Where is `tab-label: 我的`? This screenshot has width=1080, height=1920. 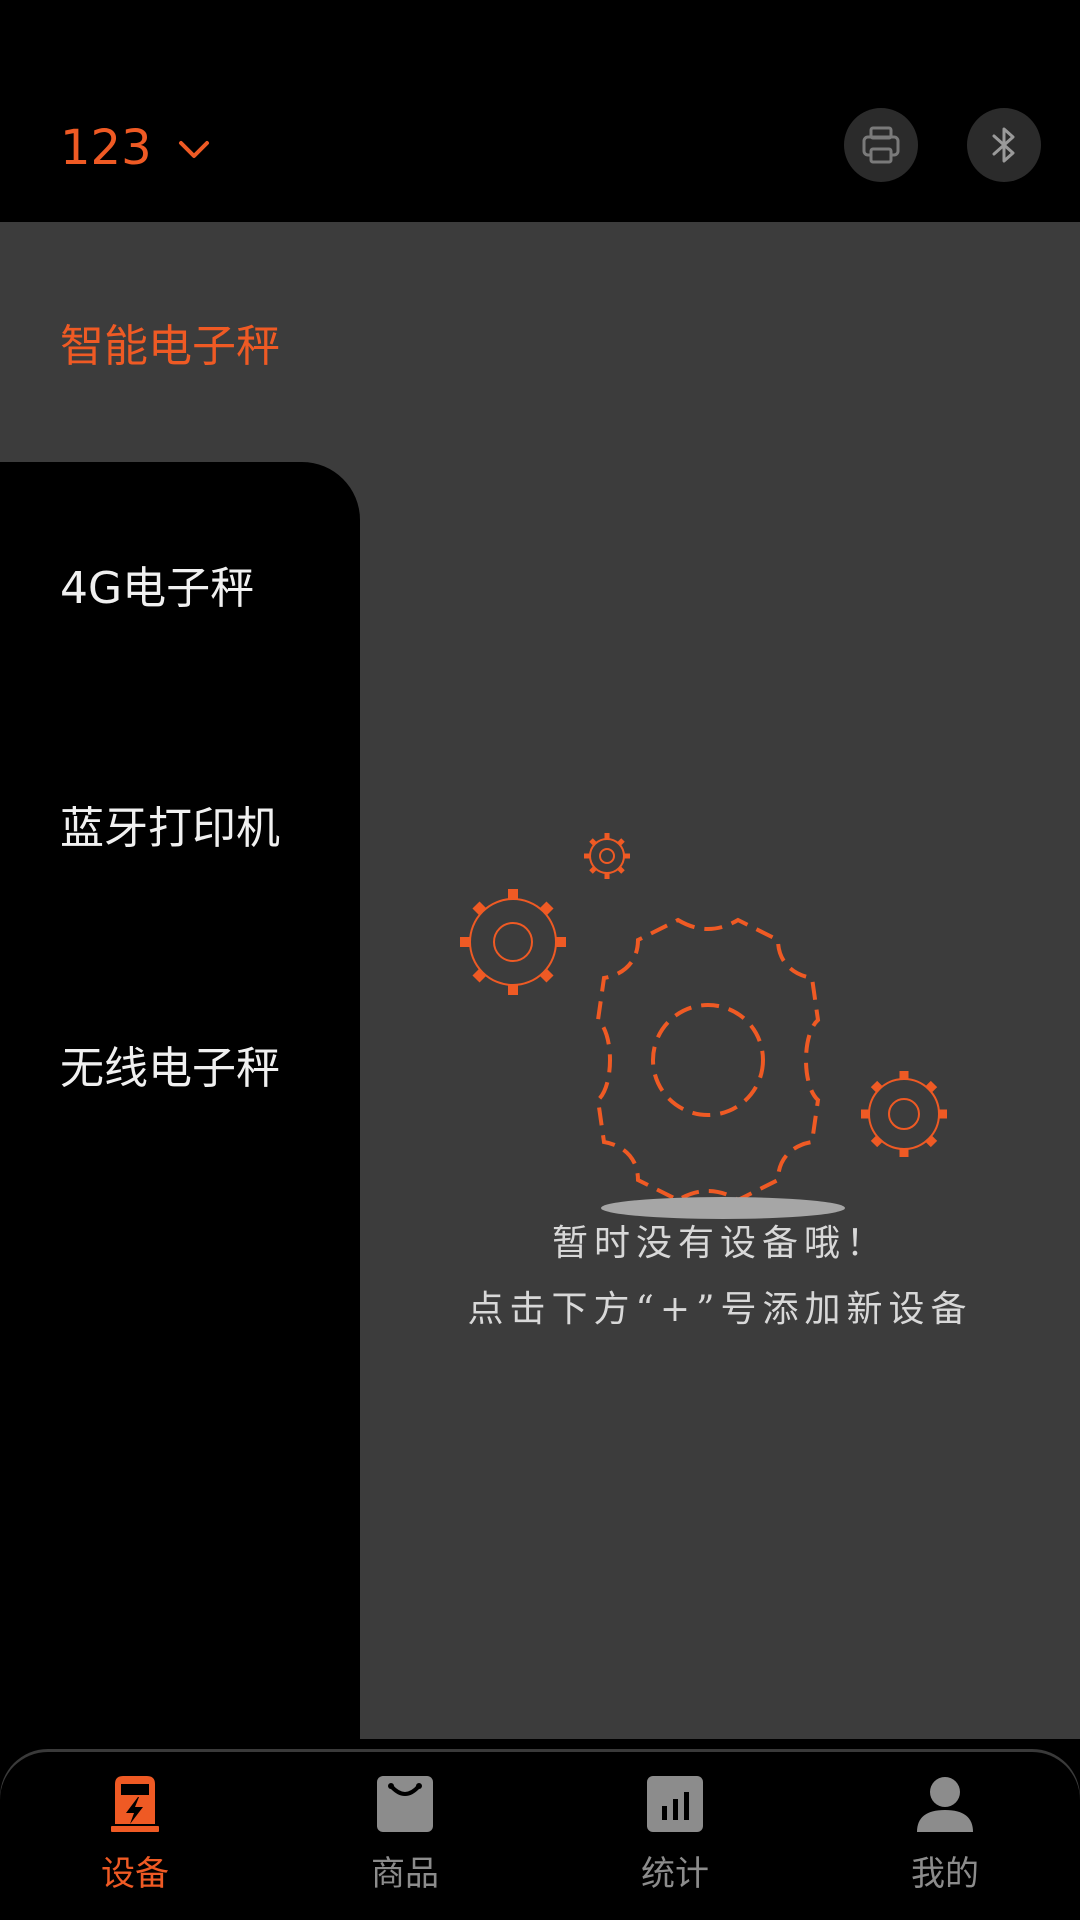 tab-label: 我的 is located at coordinates (945, 1874).